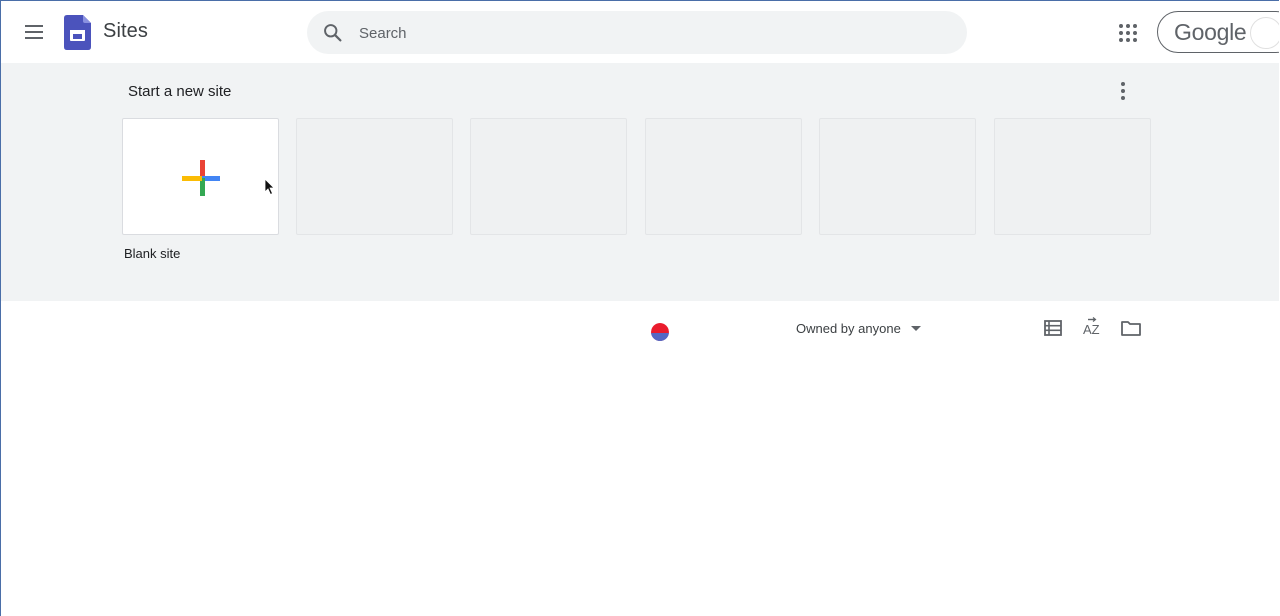 The height and width of the screenshot is (616, 1280). I want to click on app-title: Sites, so click(125, 31).